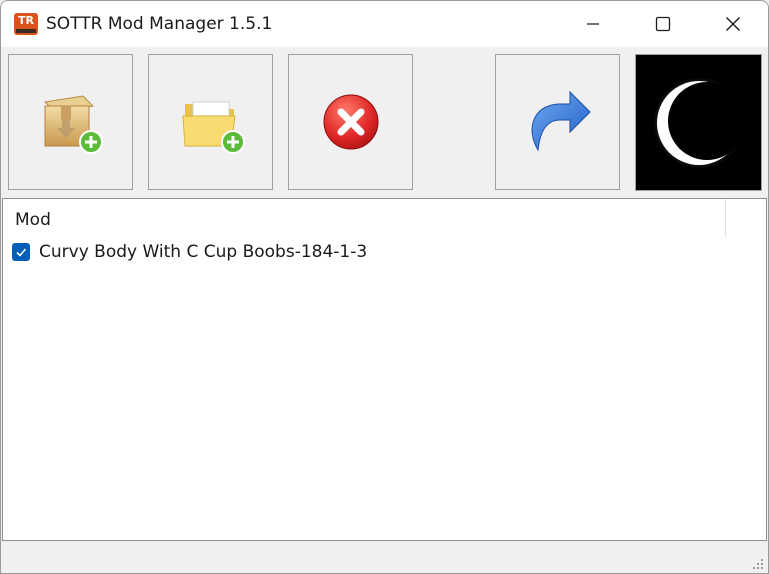  I want to click on mod-name: Curvy Body With C Cup Boobs-184-1-3, so click(203, 252).